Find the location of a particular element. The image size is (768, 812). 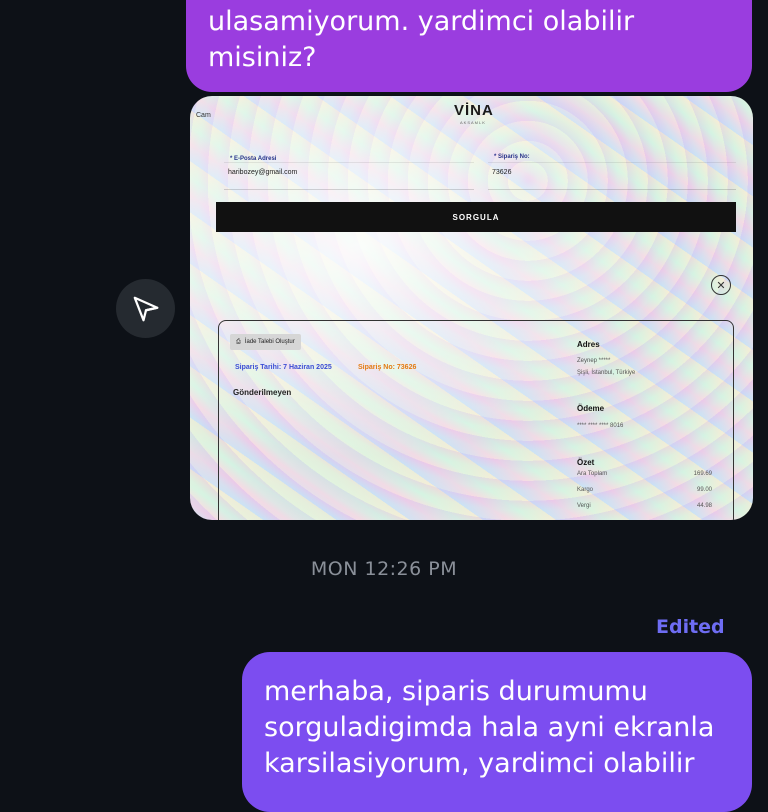

photo-return-chip-label: İade Talebi Oluştur is located at coordinates (269, 342).